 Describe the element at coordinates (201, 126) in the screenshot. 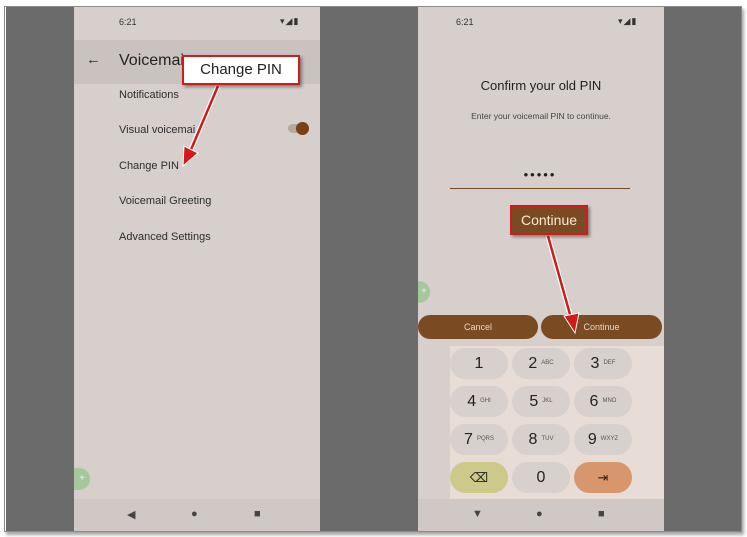

I see `arrow-to-change-pin` at that location.